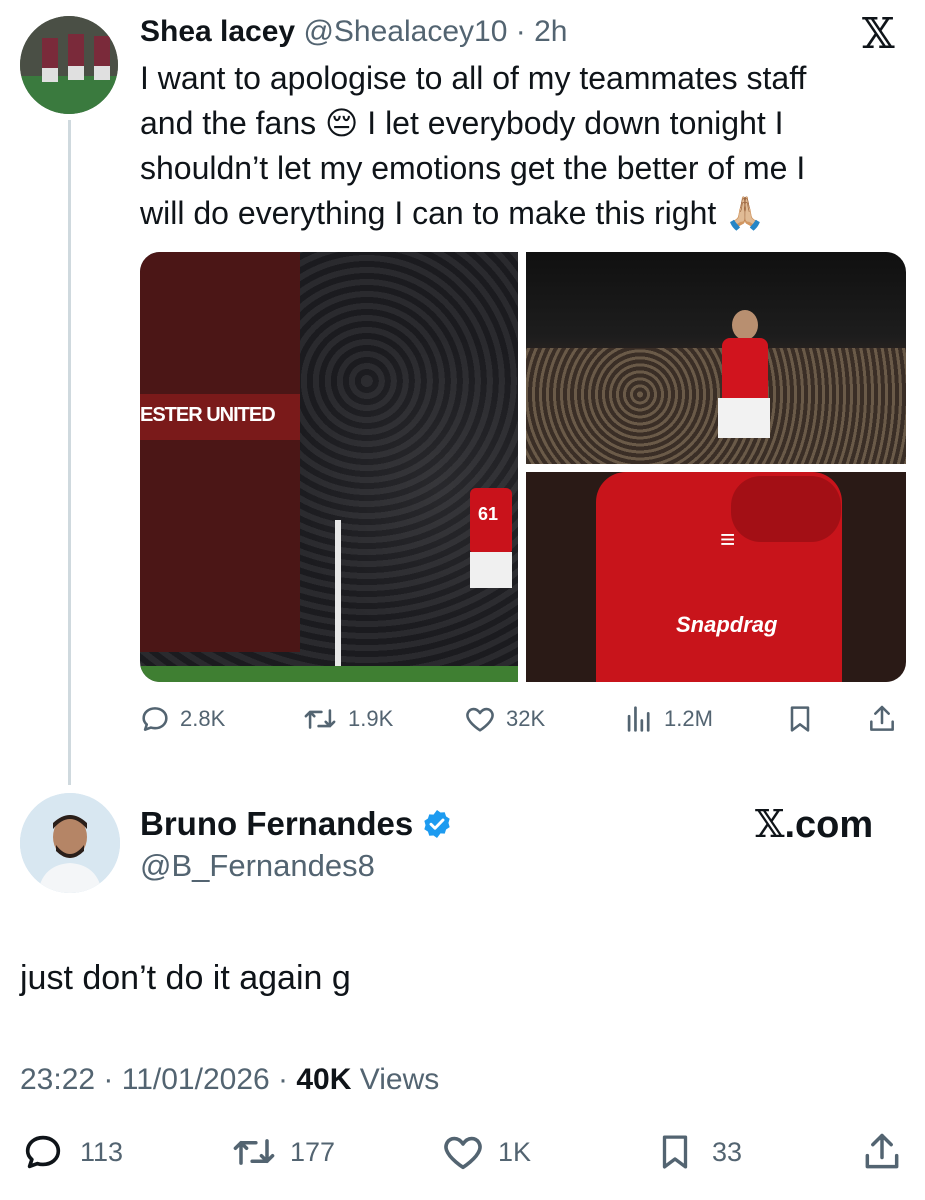  I want to click on player-arm, so click(786, 509).